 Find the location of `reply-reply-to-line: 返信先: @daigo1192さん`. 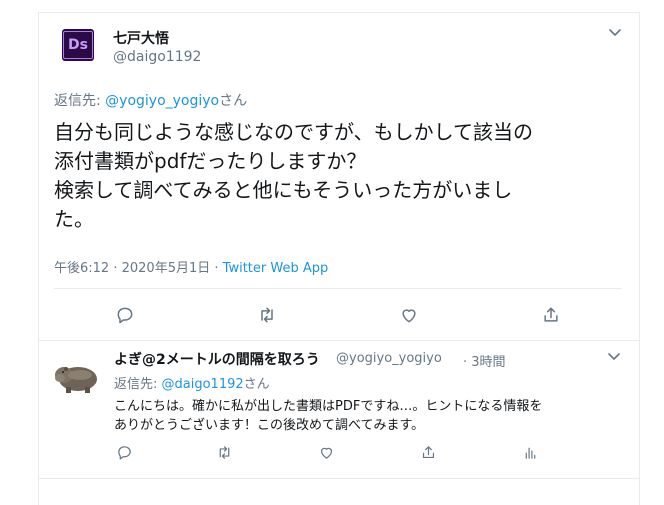

reply-reply-to-line: 返信先: @daigo1192さん is located at coordinates (192, 382).